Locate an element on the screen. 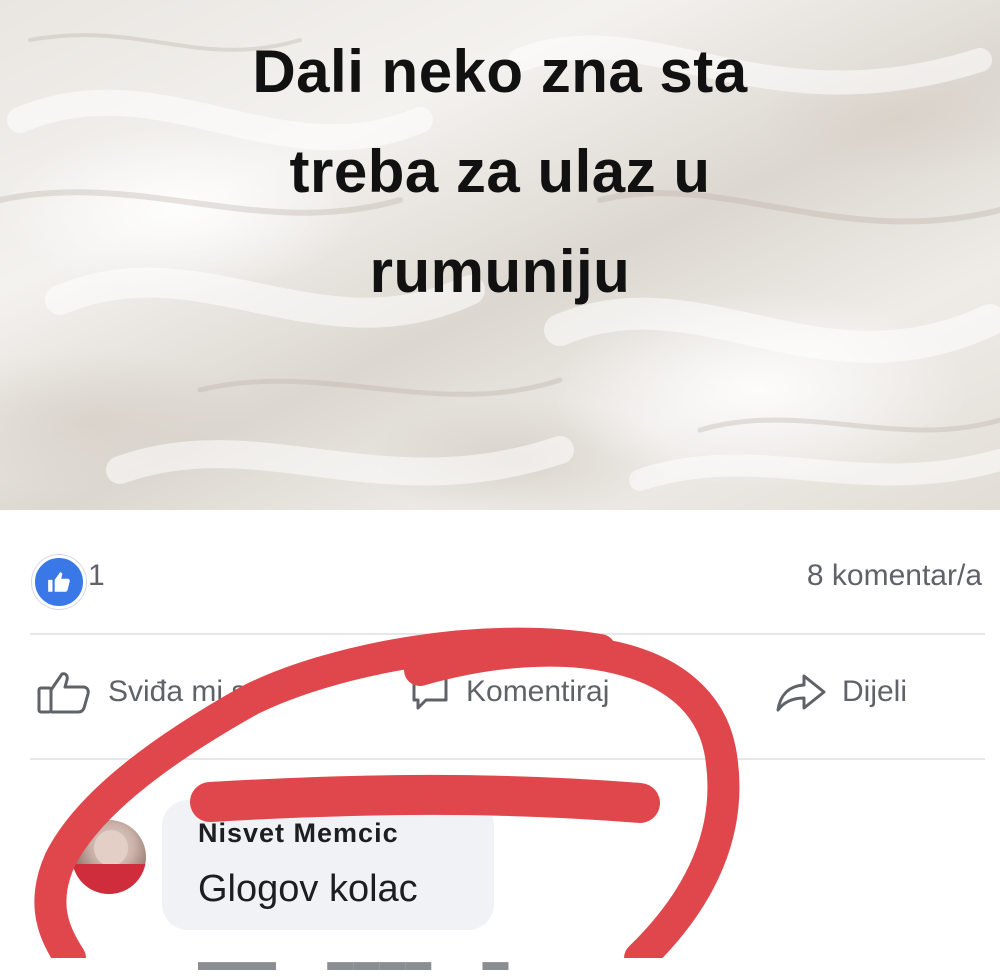 This screenshot has width=1000, height=977. post-actions: Sviđa mi se Komentiraj Dijeli is located at coordinates (500, 700).